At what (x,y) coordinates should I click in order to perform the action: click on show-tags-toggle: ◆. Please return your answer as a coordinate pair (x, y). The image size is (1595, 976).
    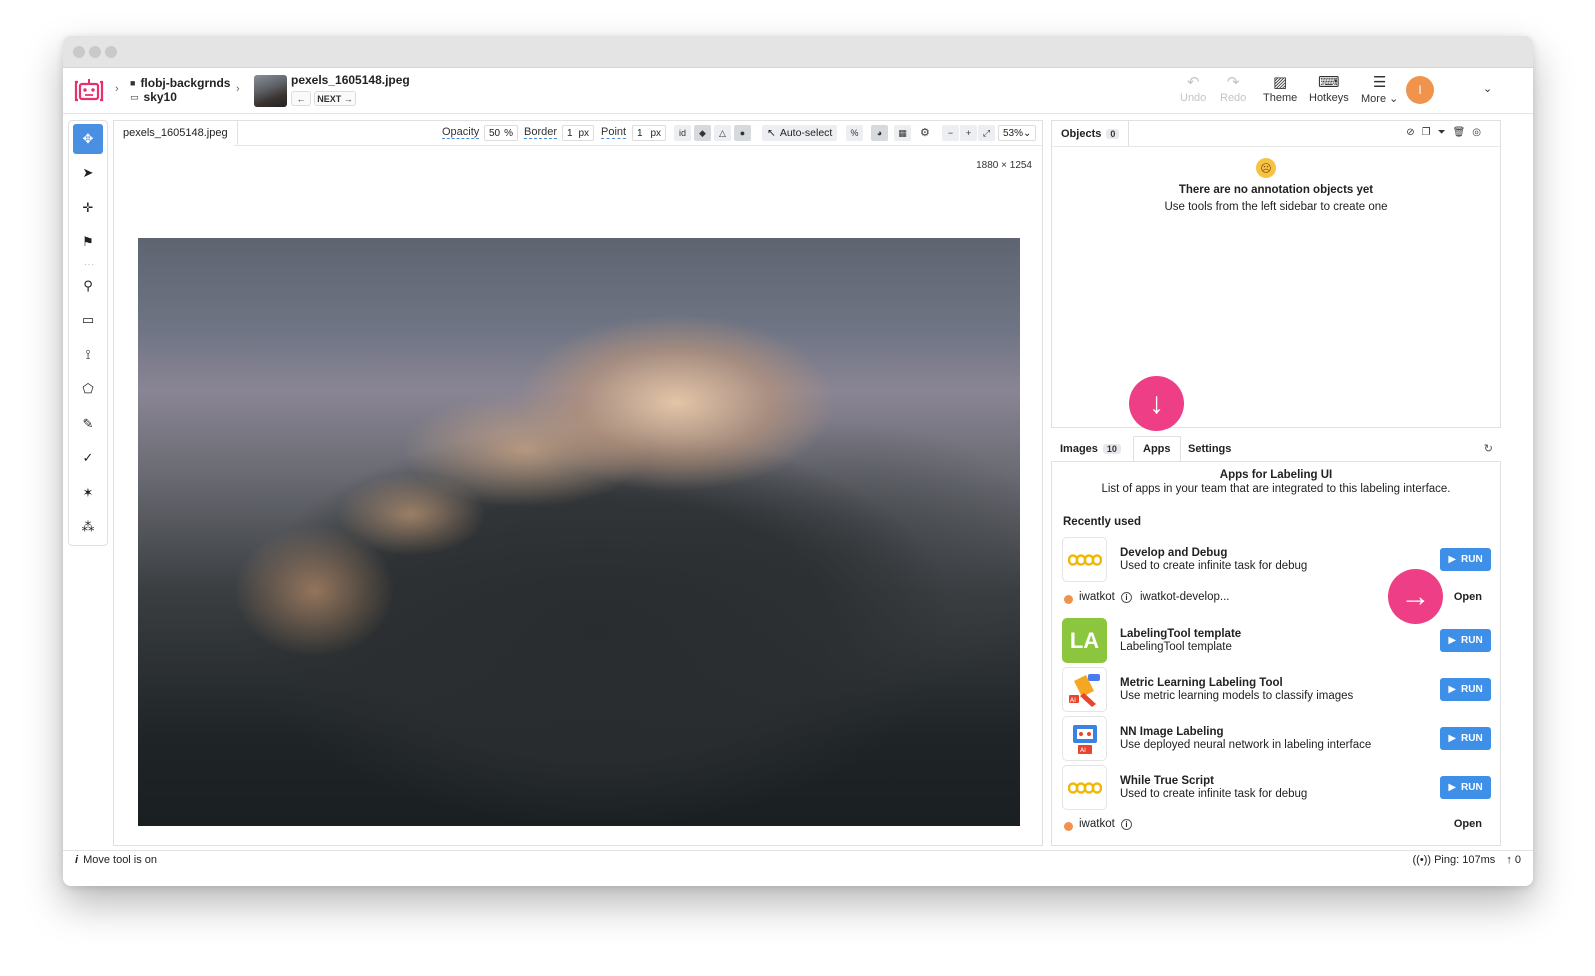
    Looking at the image, I should click on (702, 133).